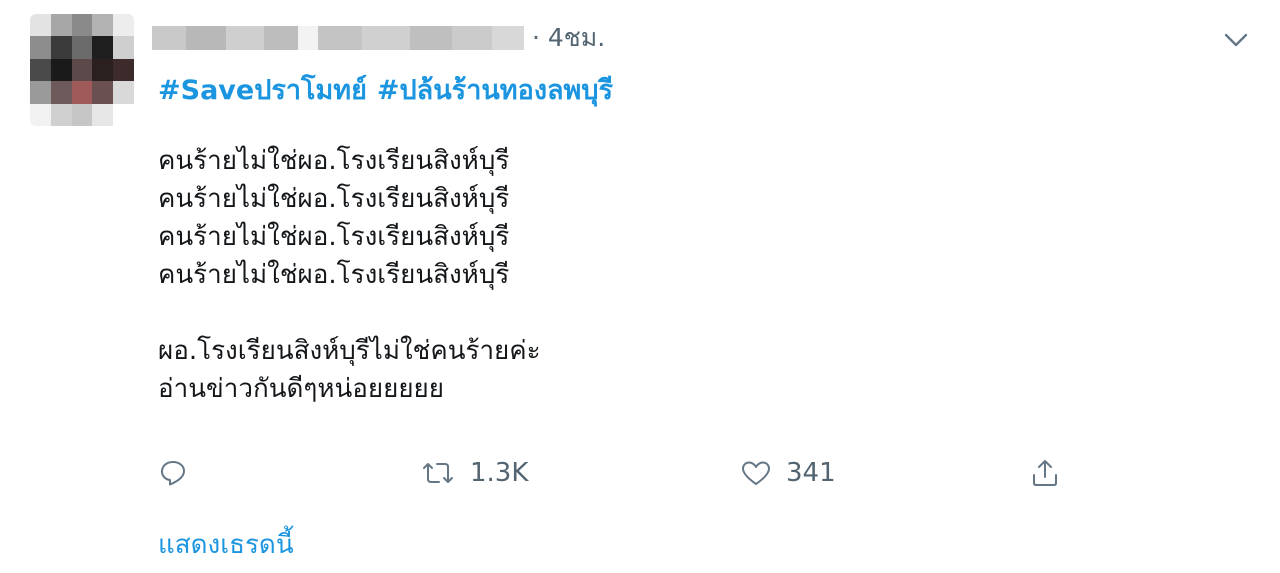 The height and width of the screenshot is (573, 1280). What do you see at coordinates (811, 473) in the screenshot?
I see `like-count: 341` at bounding box center [811, 473].